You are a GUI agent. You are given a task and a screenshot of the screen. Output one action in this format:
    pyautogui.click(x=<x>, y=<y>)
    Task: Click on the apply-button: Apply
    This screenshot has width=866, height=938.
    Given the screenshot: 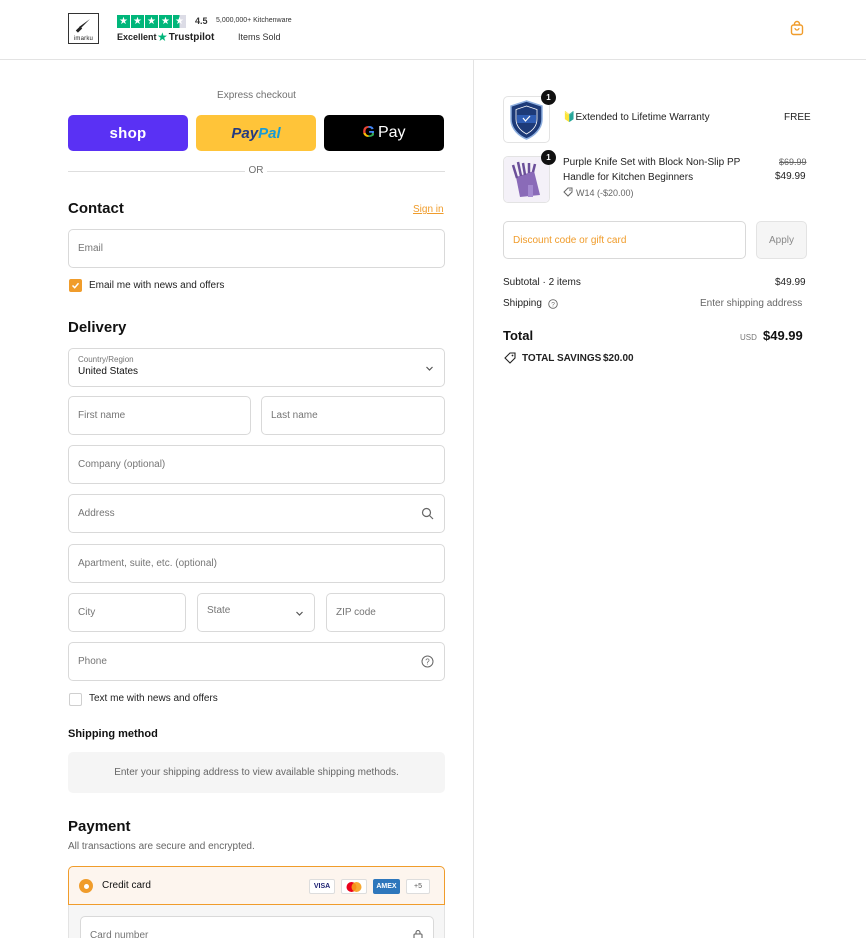 What is the action you would take?
    pyautogui.click(x=781, y=240)
    